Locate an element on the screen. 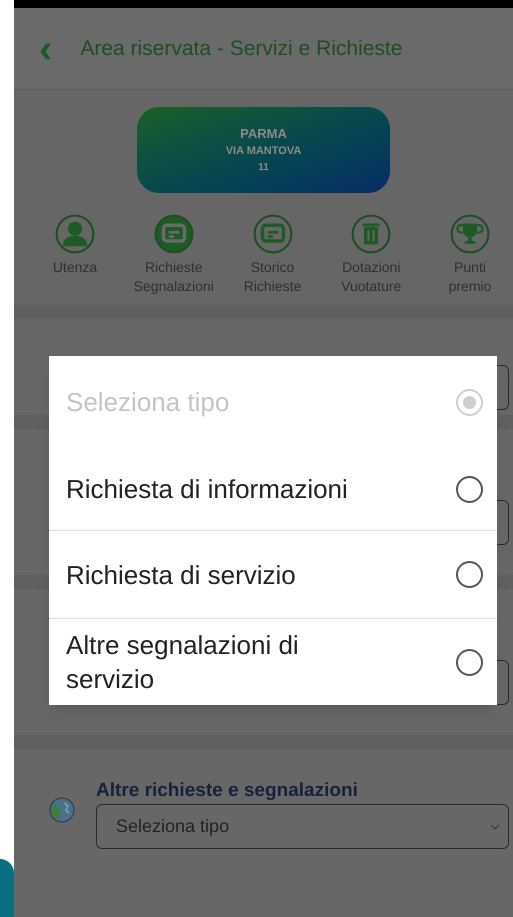 The width and height of the screenshot is (513, 917). page-title: Area riservata - Servizi e Richieste is located at coordinates (241, 49).